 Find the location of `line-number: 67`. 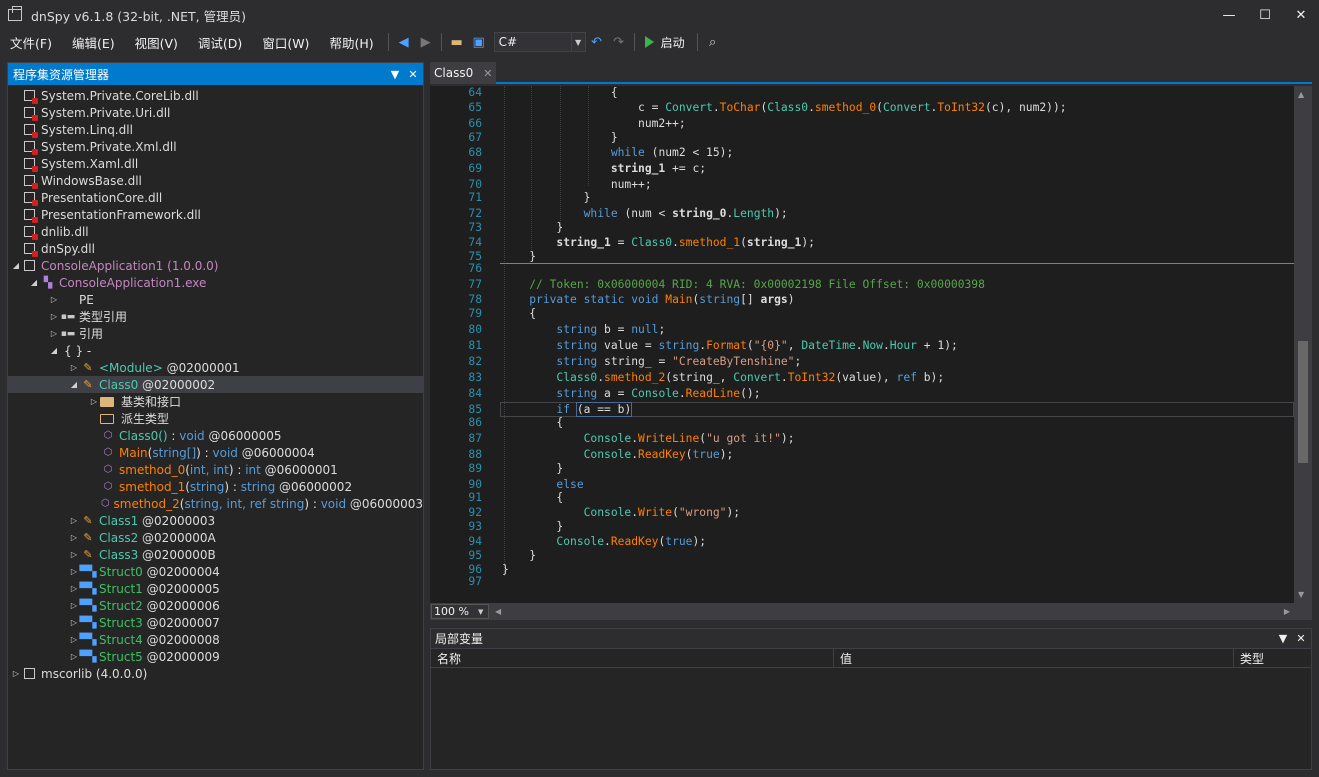

line-number: 67 is located at coordinates (475, 137).